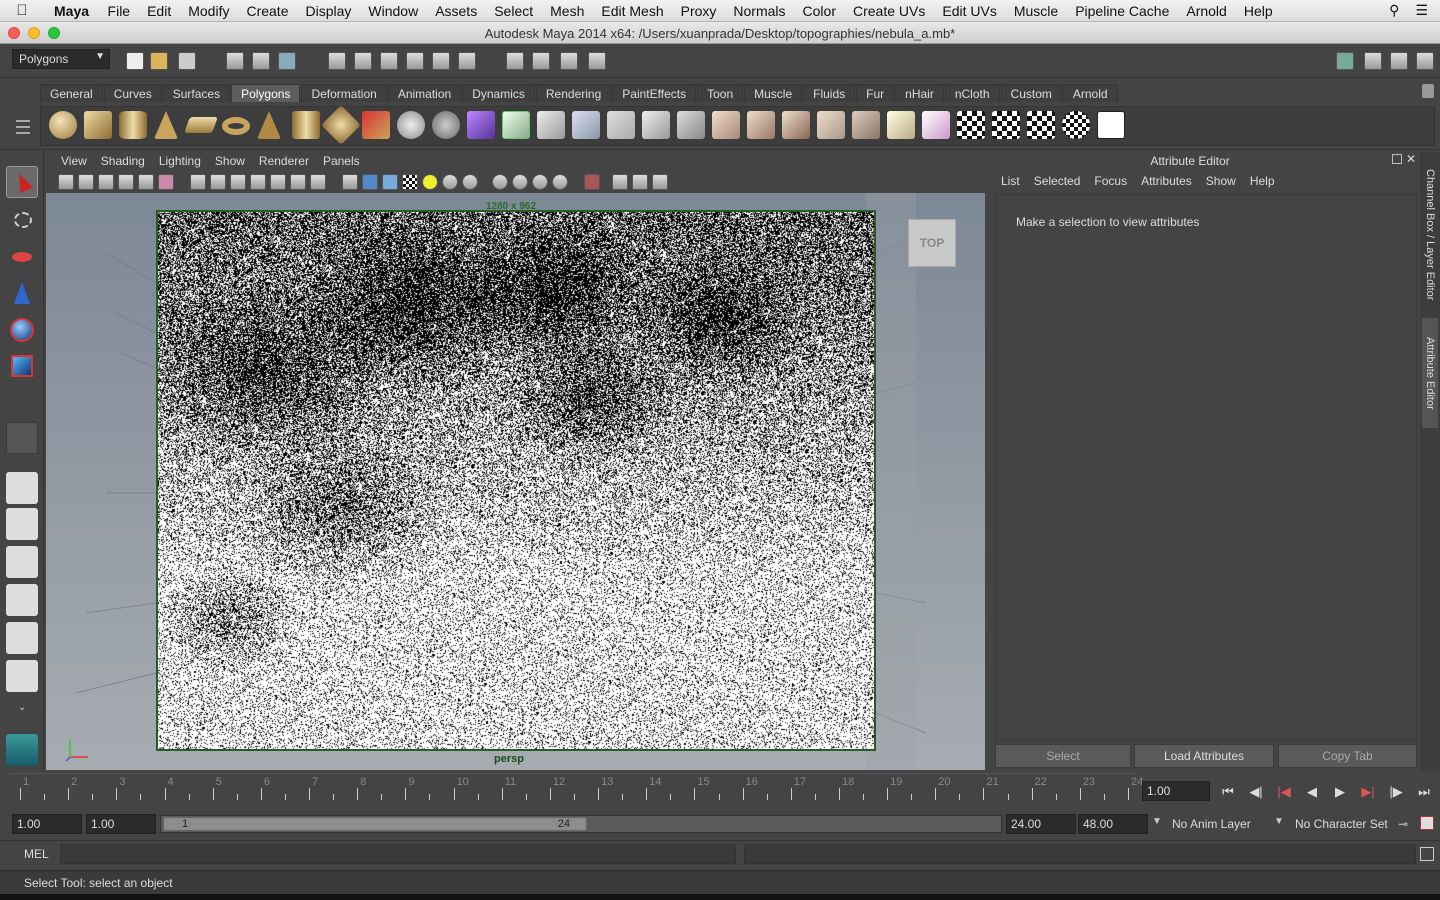 The width and height of the screenshot is (1440, 900). I want to click on shelf-menu-icon, so click(23, 113).